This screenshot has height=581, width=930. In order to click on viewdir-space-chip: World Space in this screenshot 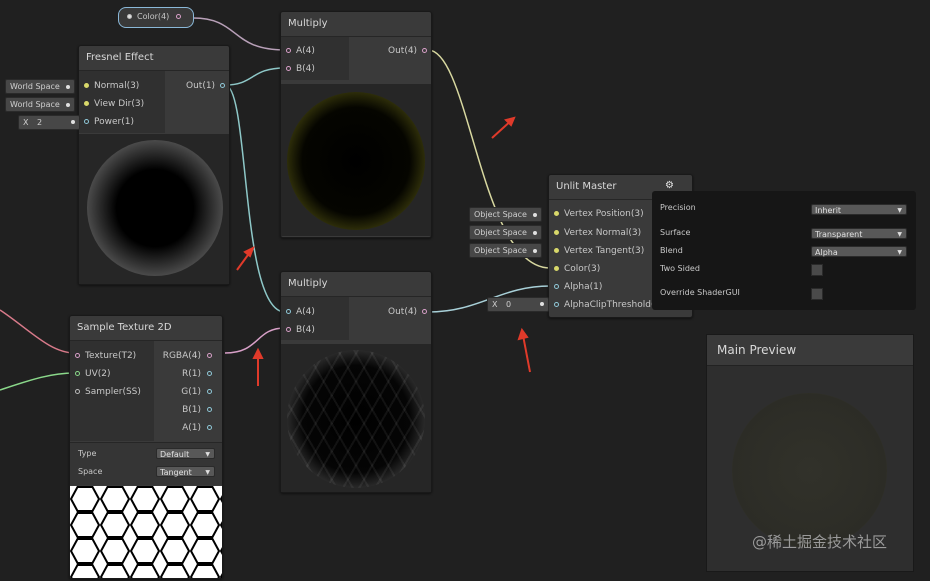, I will do `click(40, 104)`.